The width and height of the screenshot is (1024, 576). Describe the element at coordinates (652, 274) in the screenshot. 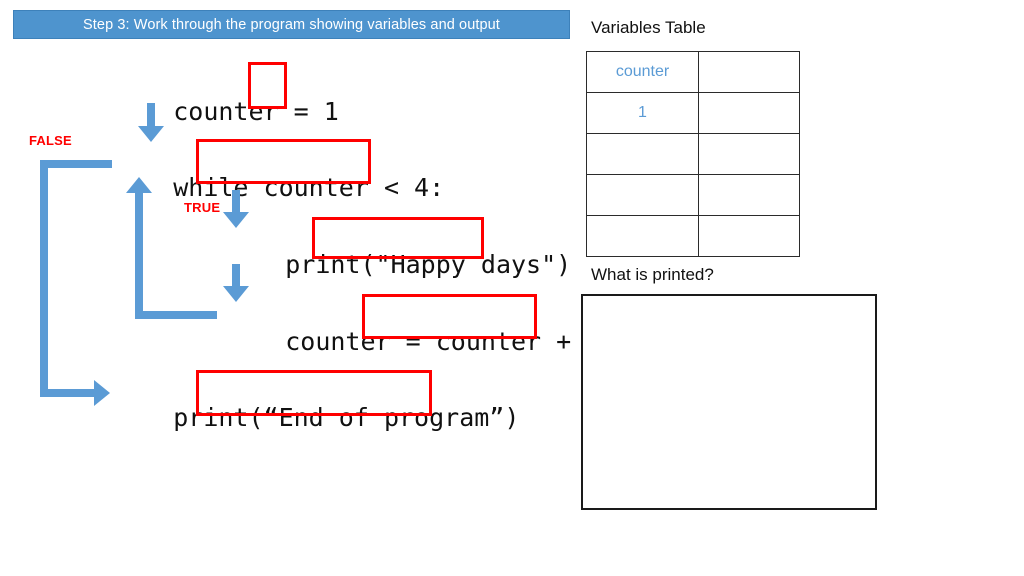

I see `output-box-heading: What is printed?` at that location.